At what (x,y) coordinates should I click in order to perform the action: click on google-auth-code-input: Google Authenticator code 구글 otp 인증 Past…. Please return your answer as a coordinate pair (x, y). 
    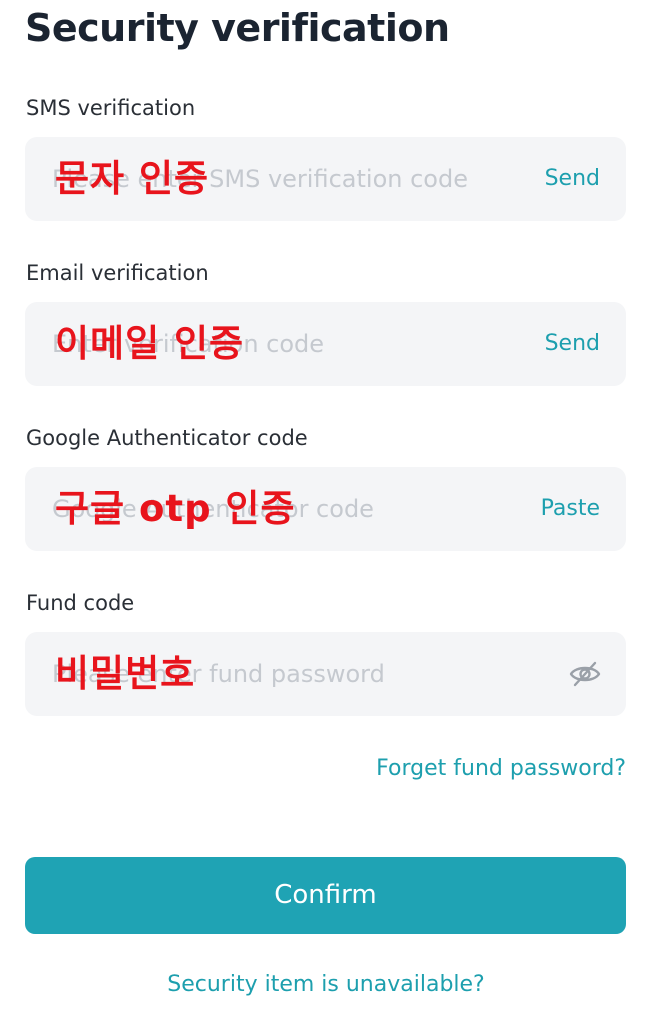
    Looking at the image, I should click on (325, 509).